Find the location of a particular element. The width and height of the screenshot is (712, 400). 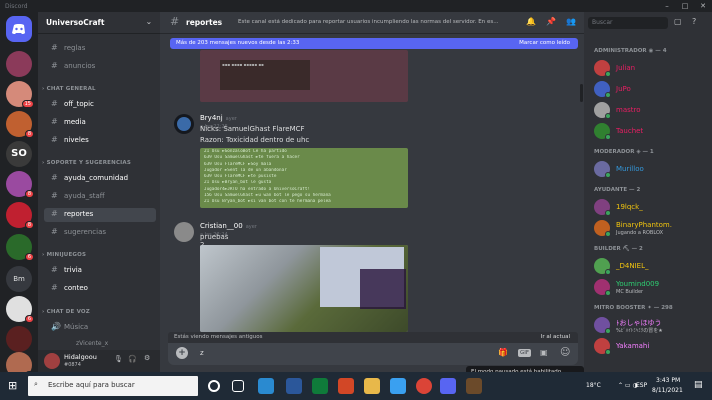

notifications-icon: ▤ is located at coordinates (698, 385).